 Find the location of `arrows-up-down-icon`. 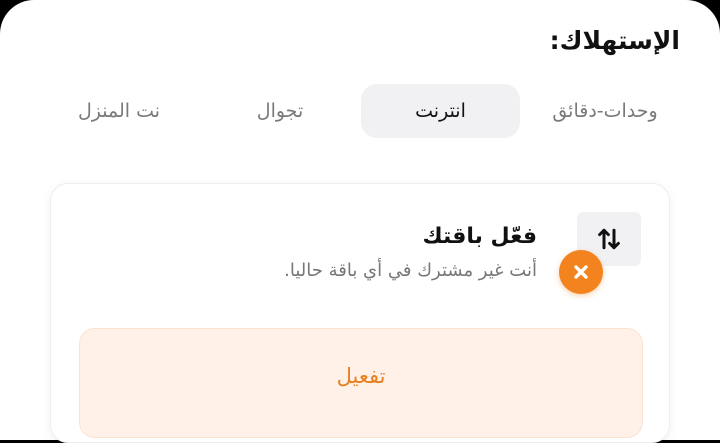

arrows-up-down-icon is located at coordinates (609, 239).